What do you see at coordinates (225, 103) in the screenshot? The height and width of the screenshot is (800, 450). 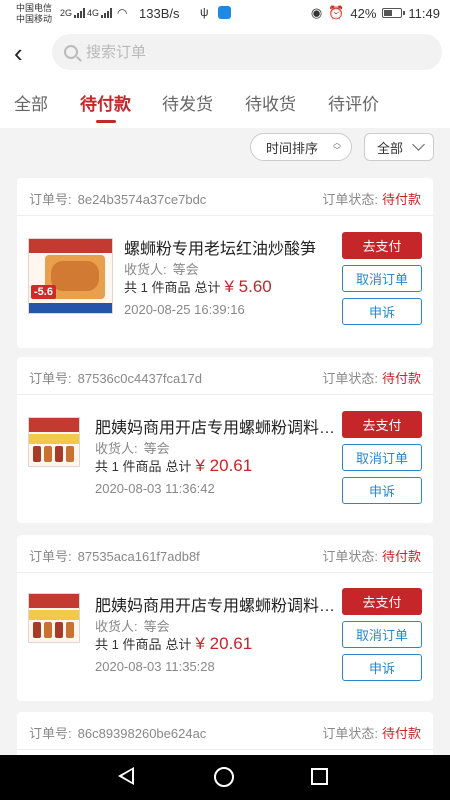 I see `order-tabs: 全部 待付款 待发货 待收货 待评价` at bounding box center [225, 103].